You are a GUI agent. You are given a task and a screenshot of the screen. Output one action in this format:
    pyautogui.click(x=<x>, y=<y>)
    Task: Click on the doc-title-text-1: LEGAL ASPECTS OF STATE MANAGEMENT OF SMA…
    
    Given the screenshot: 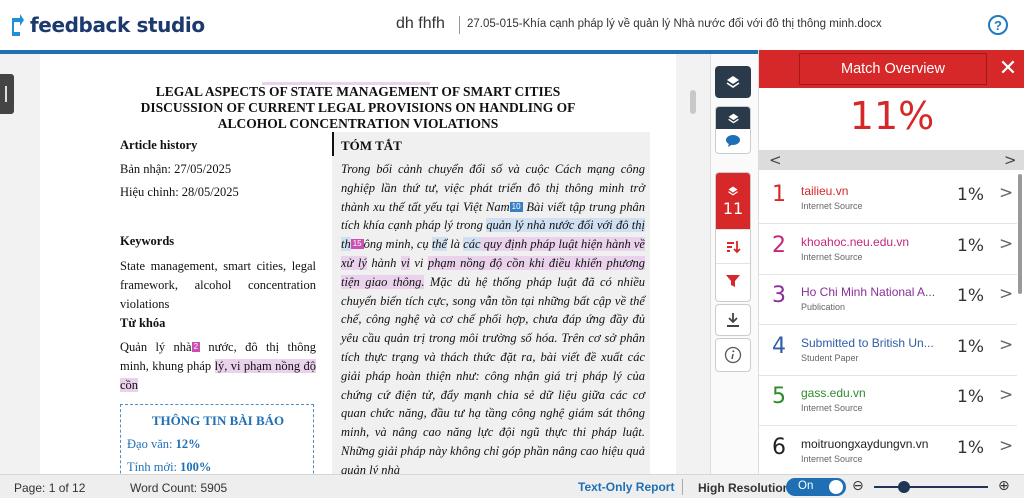 What is the action you would take?
    pyautogui.click(x=358, y=91)
    